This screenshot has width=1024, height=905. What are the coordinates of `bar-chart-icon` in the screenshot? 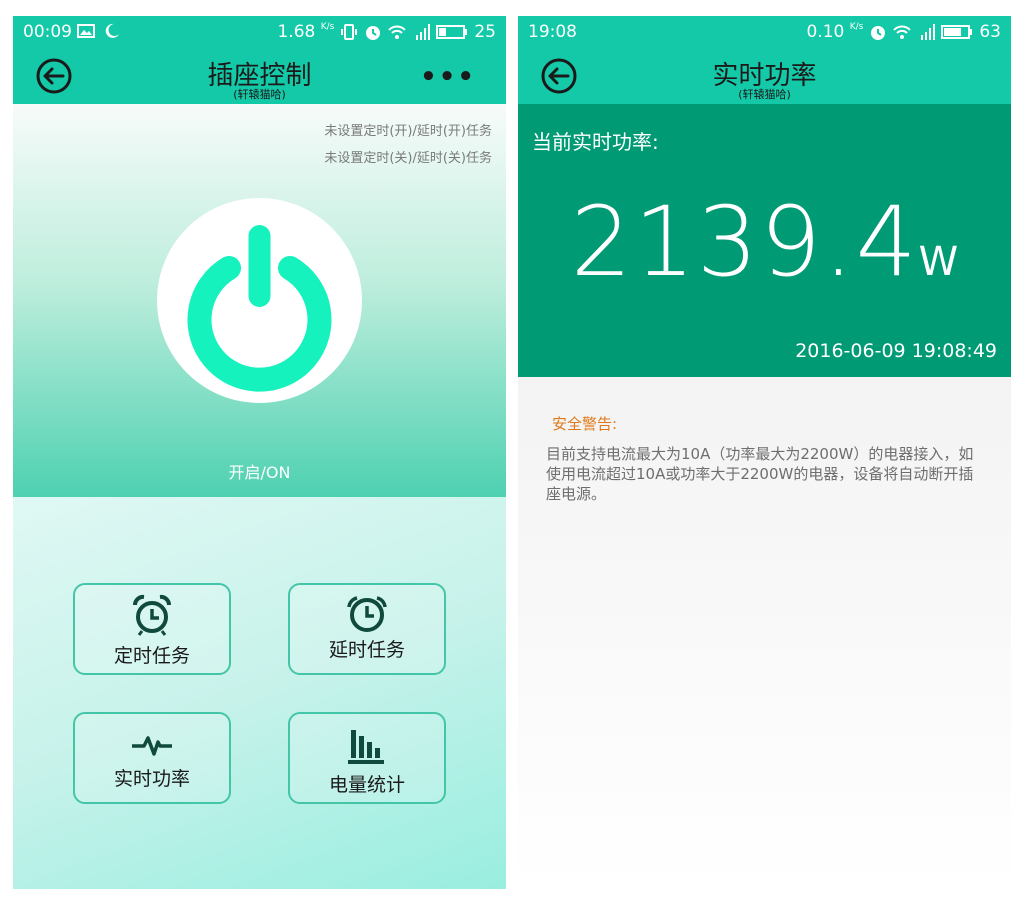 It's located at (366, 747).